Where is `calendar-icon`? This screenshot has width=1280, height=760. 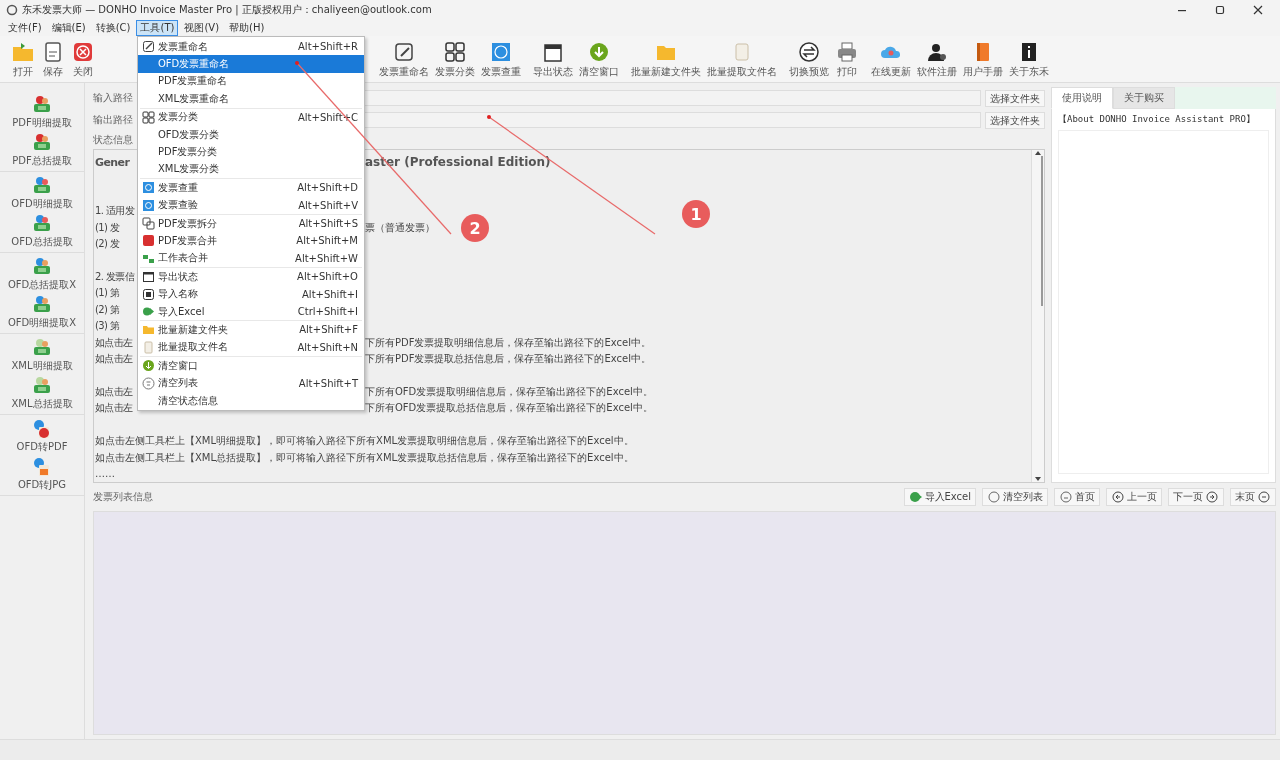 calendar-icon is located at coordinates (148, 277).